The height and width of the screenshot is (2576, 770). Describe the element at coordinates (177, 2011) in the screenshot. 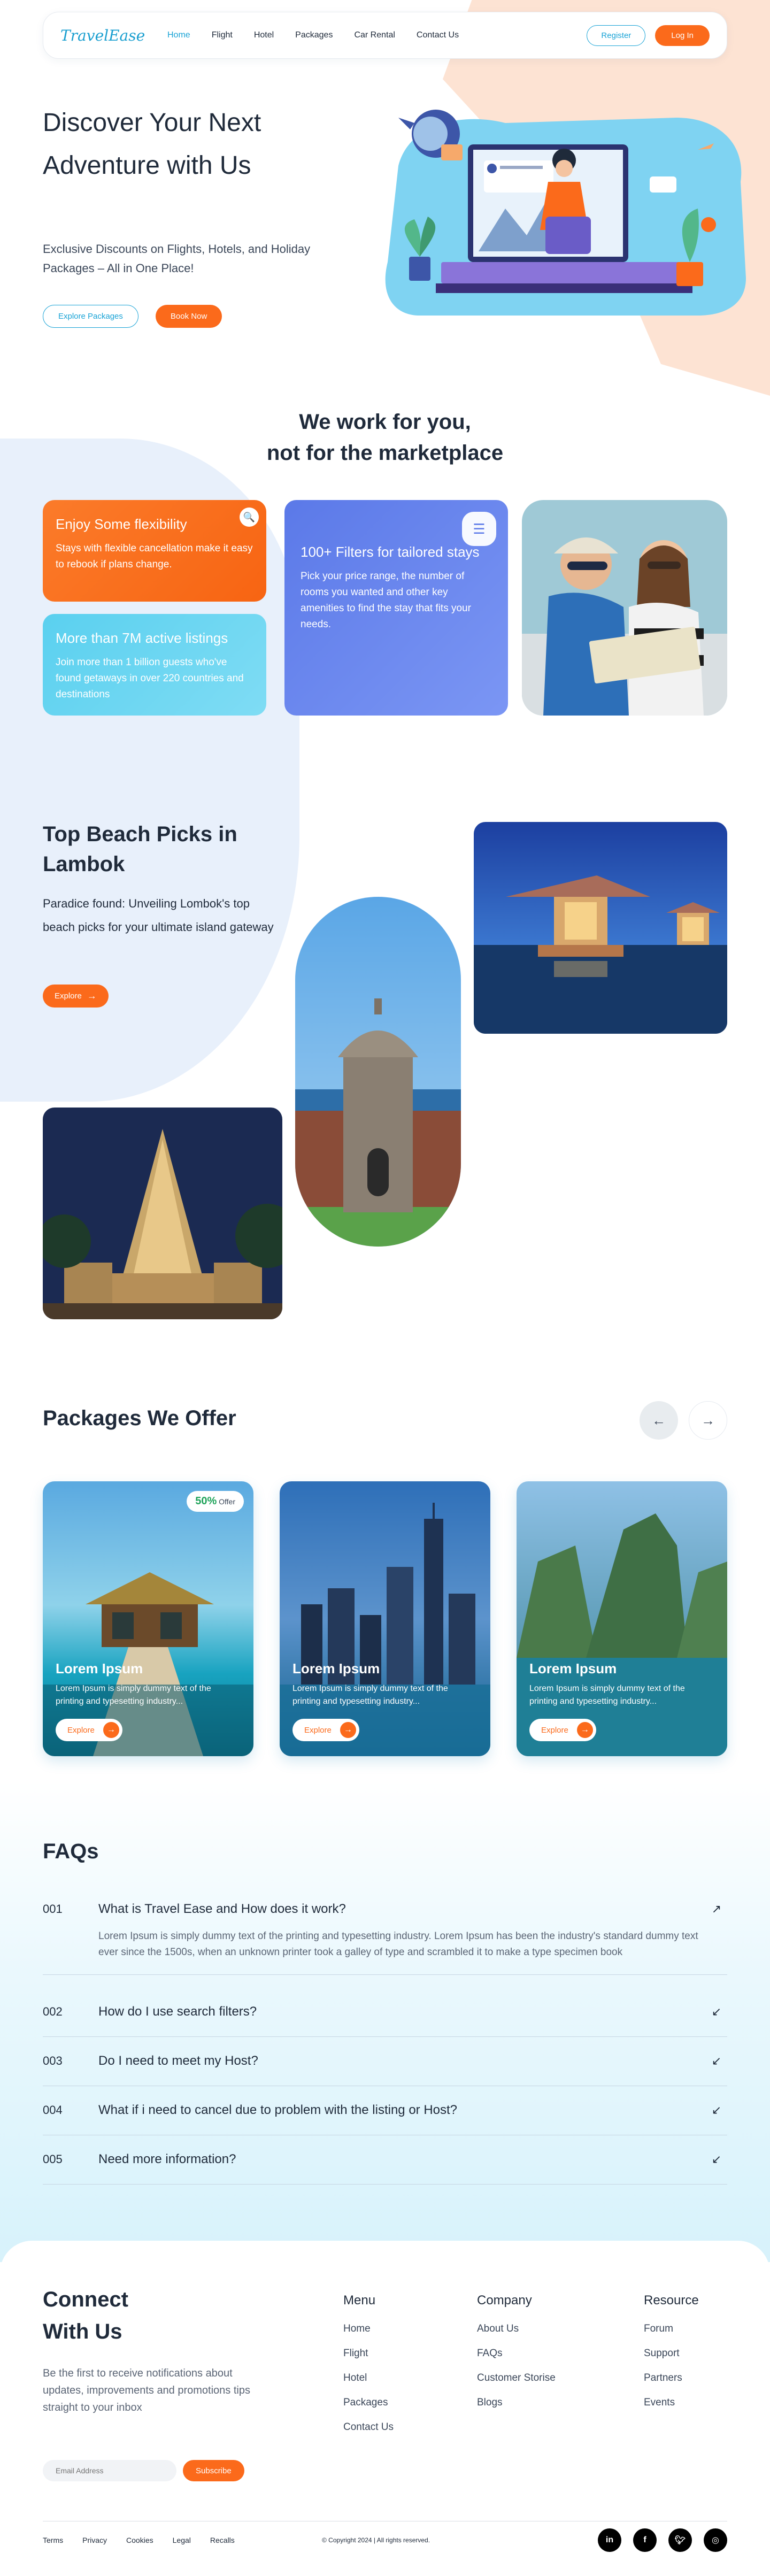

I see `faq-question: How do I use search filters?` at that location.